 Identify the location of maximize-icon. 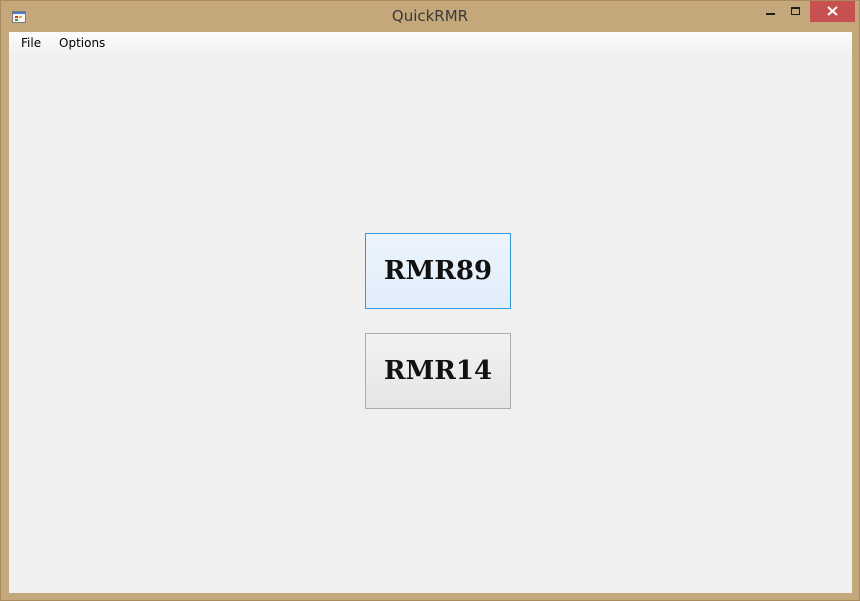
(795, 11).